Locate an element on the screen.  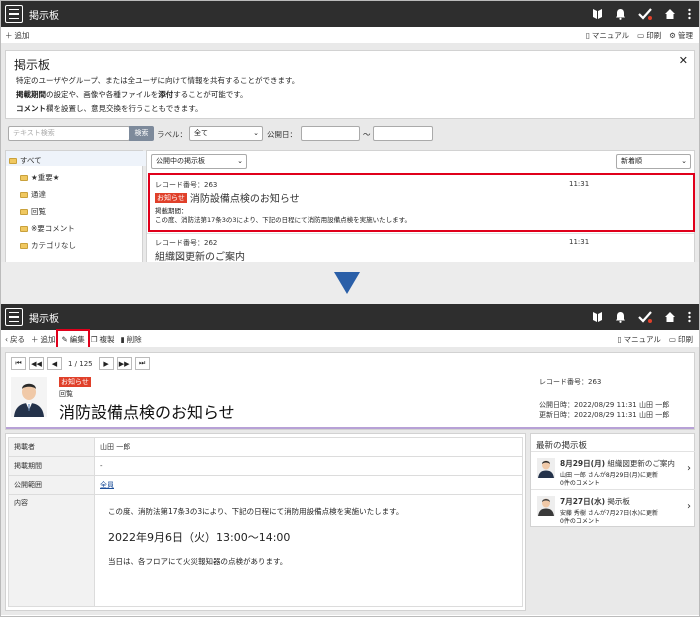
back-button: ‹ 戻る is located at coordinates (15, 339).